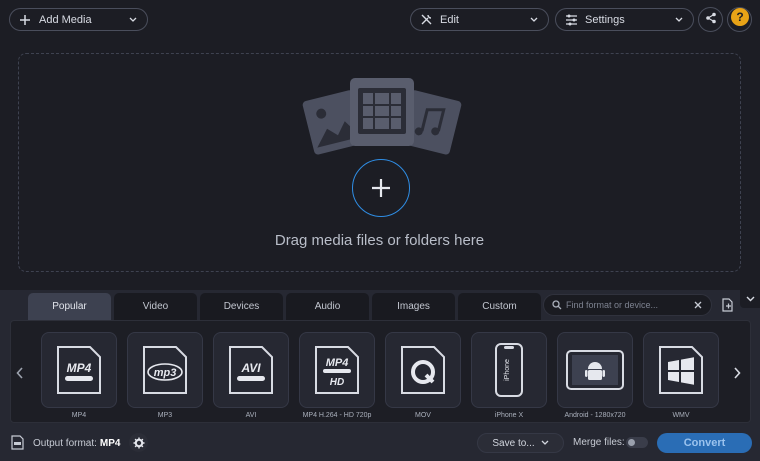  I want to click on add-media-label: Add Media, so click(65, 19).